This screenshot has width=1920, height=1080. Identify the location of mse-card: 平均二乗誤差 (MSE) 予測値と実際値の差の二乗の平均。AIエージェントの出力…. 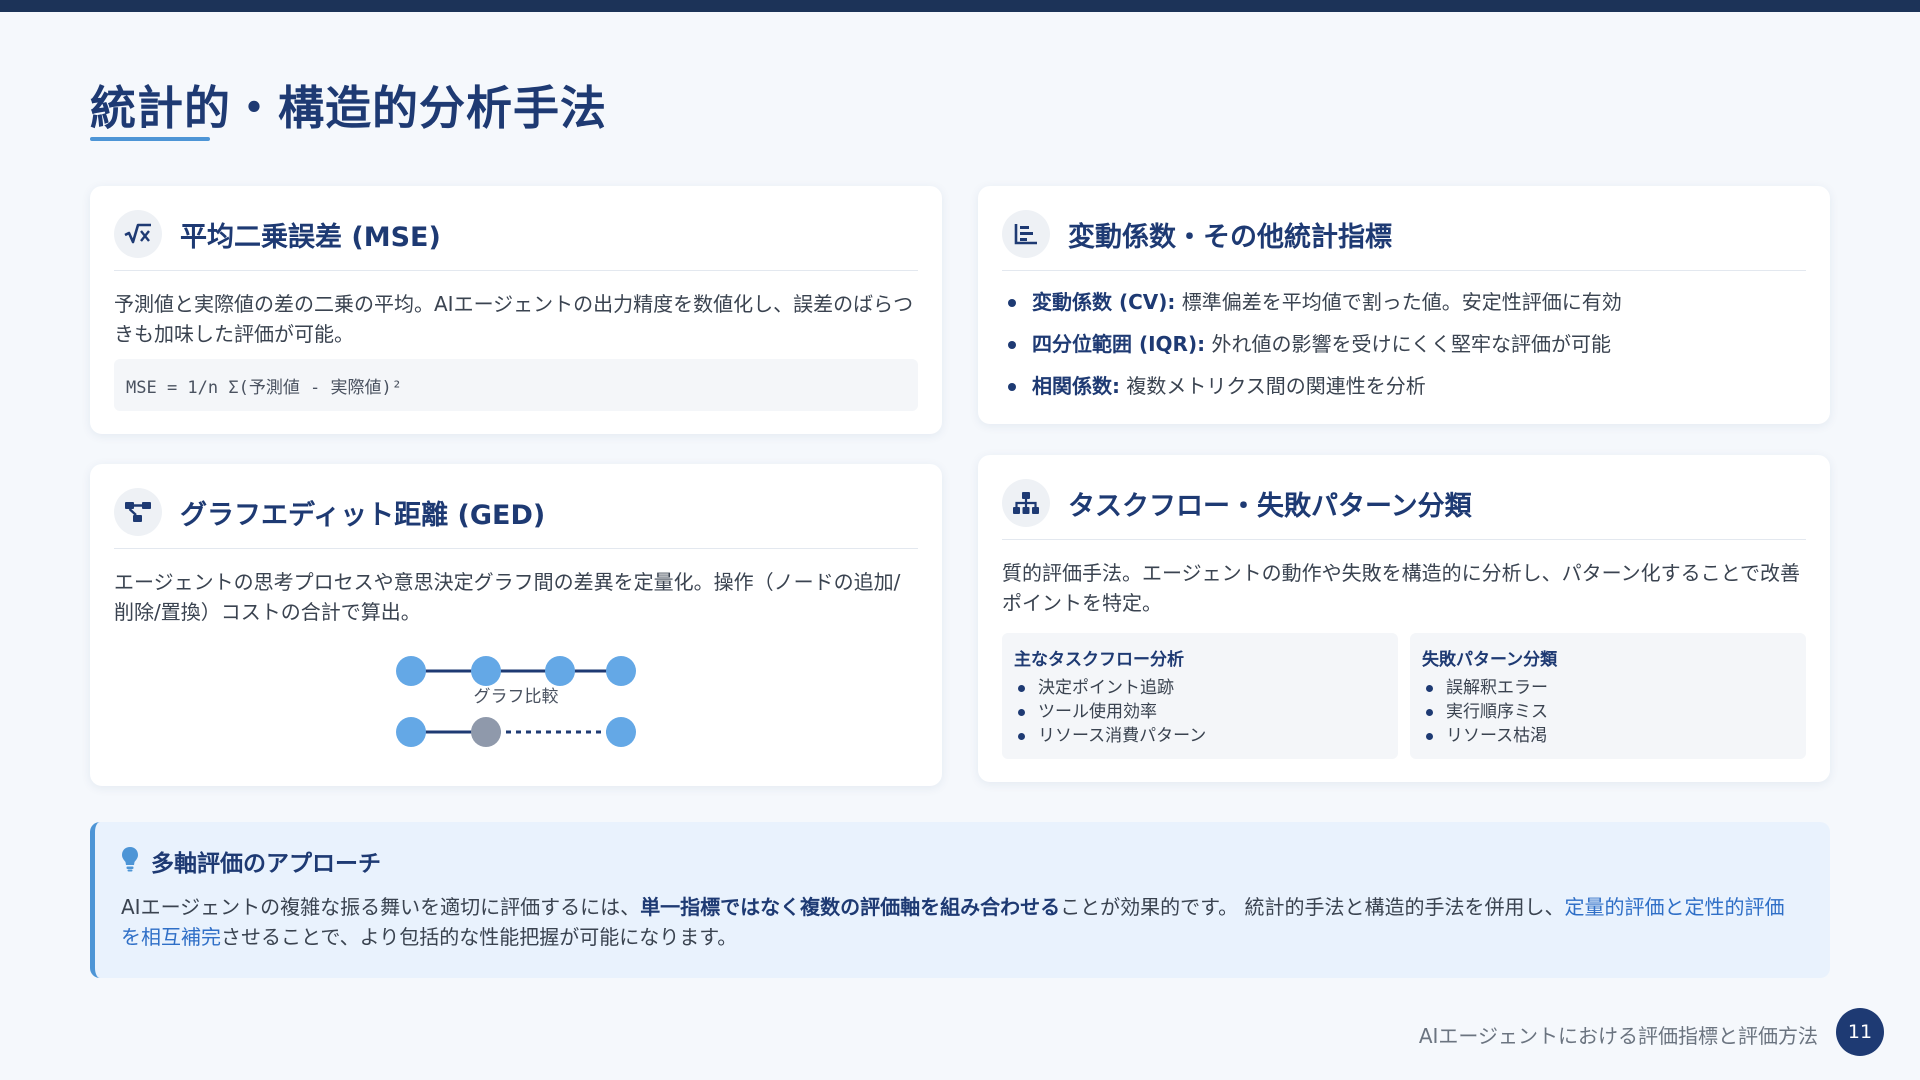
(516, 310).